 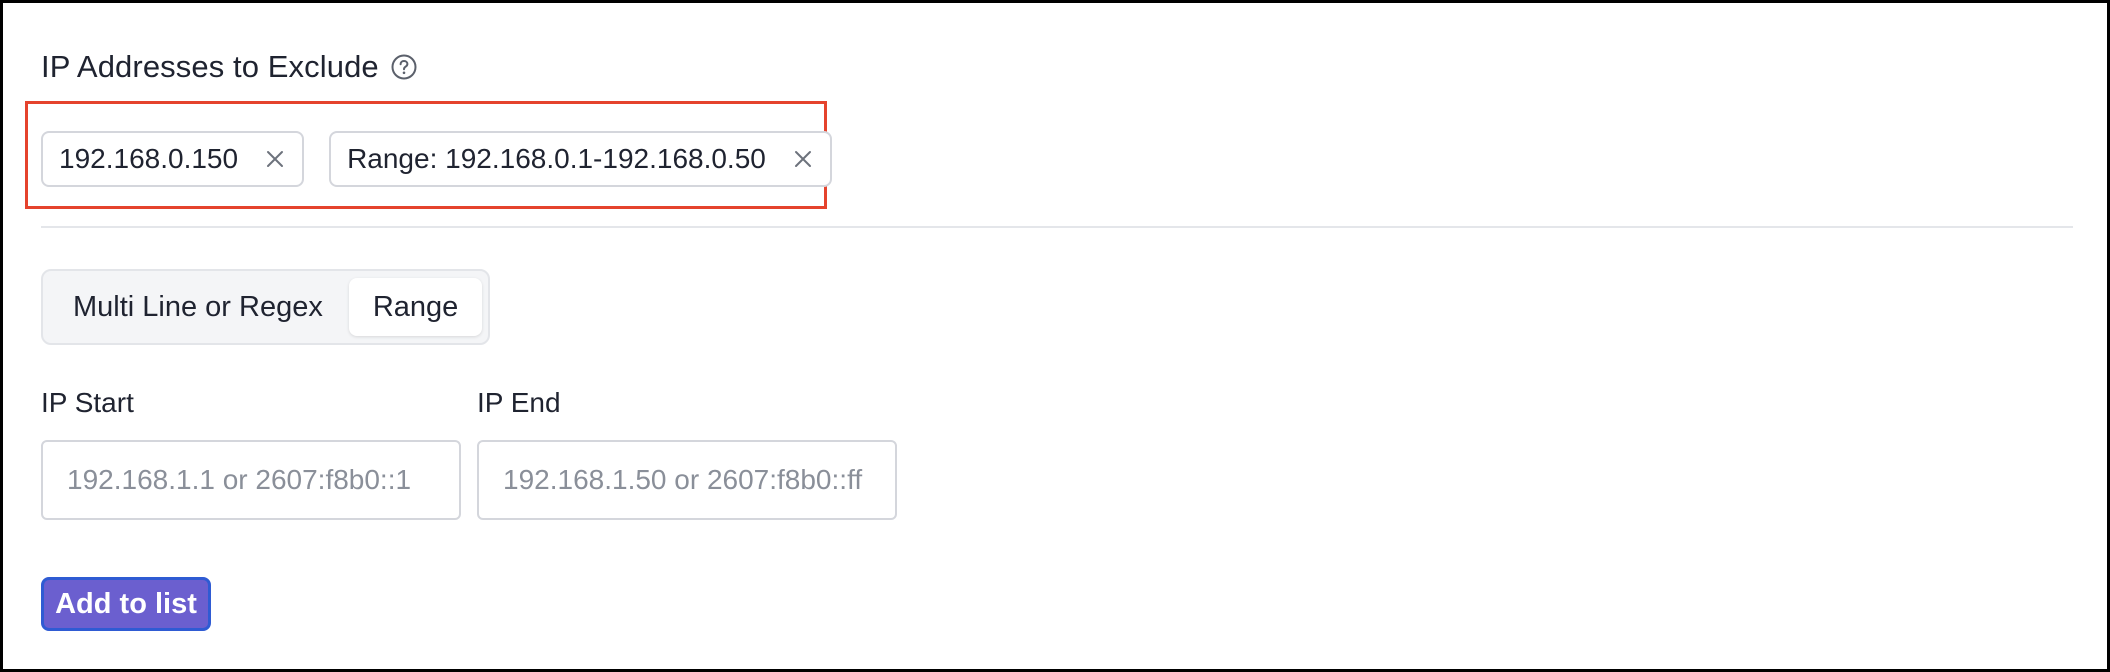 I want to click on section-header: IP Addresses to Exclude, so click(x=230, y=67).